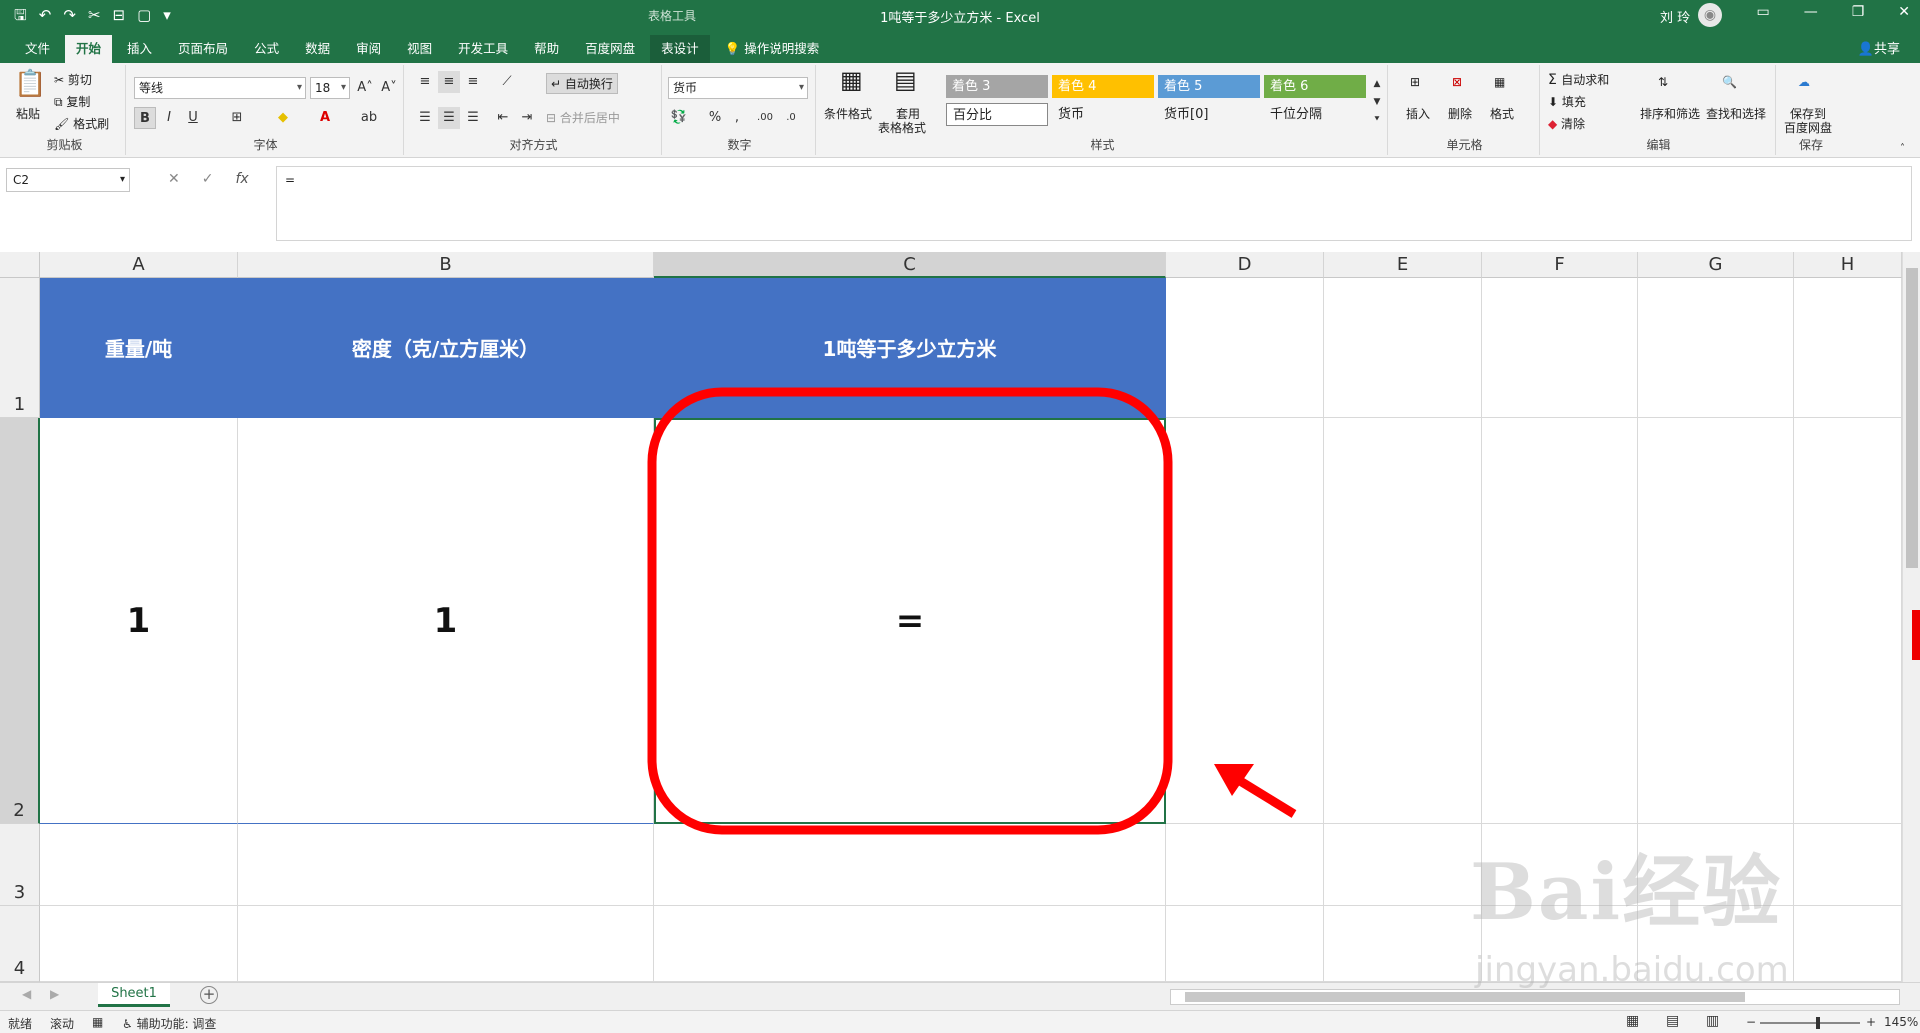  What do you see at coordinates (1632, 970) in the screenshot?
I see `watermark-url: jingyan.baidu.com` at bounding box center [1632, 970].